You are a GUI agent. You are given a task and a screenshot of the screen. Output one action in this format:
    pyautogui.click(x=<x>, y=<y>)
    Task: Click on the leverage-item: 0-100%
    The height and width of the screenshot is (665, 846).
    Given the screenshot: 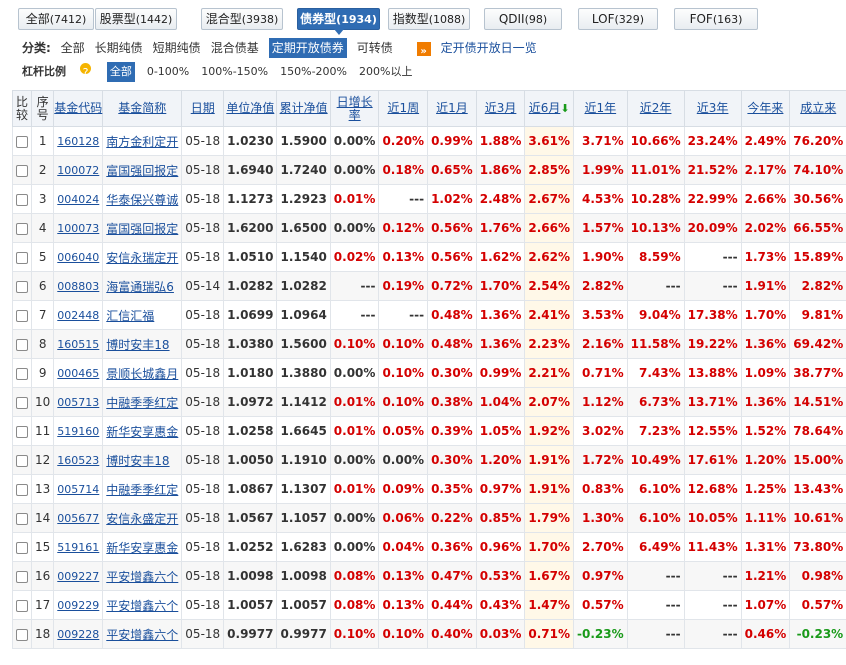 What is the action you would take?
    pyautogui.click(x=168, y=72)
    